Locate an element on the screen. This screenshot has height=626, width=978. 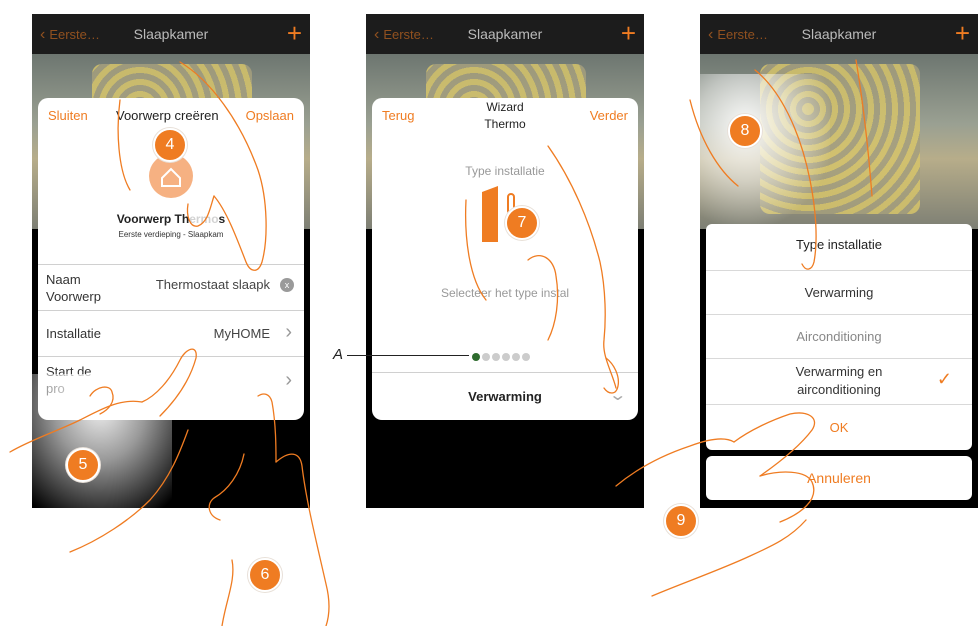
step-9-badge: 9 is located at coordinates (681, 521).